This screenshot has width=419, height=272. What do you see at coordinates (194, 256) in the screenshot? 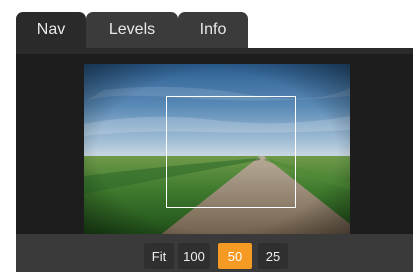
I see `zoom-100-button: 100` at bounding box center [194, 256].